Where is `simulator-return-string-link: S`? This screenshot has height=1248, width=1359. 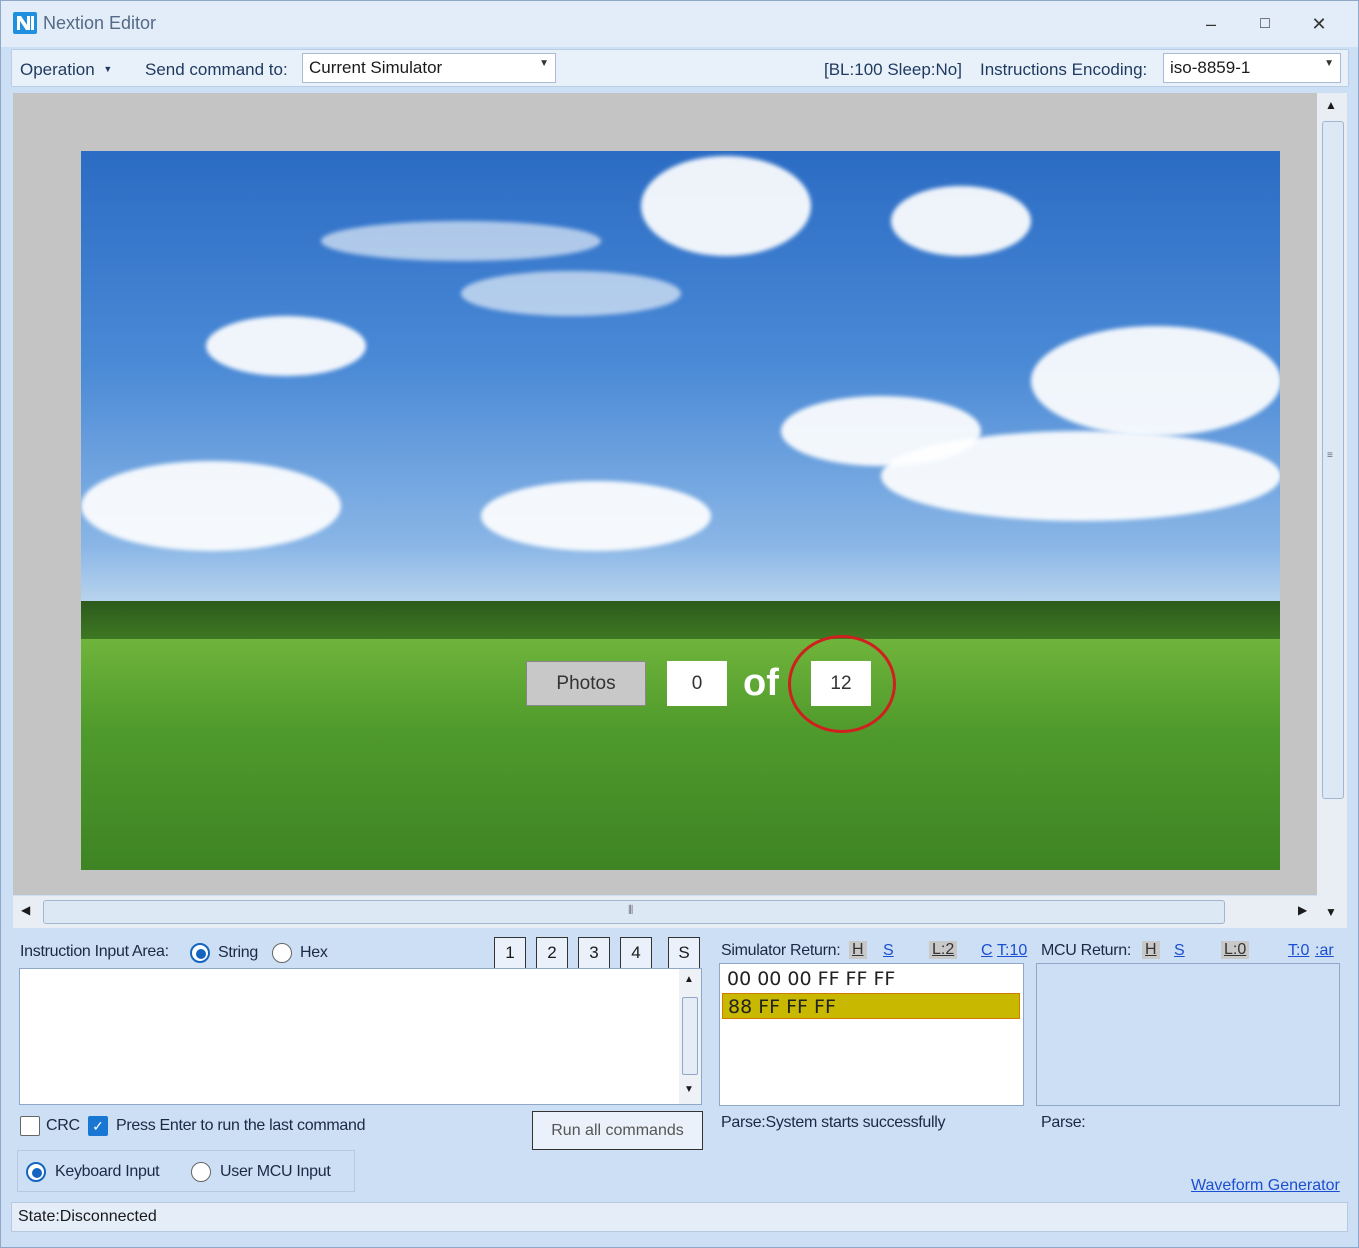
simulator-return-string-link: S is located at coordinates (888, 951).